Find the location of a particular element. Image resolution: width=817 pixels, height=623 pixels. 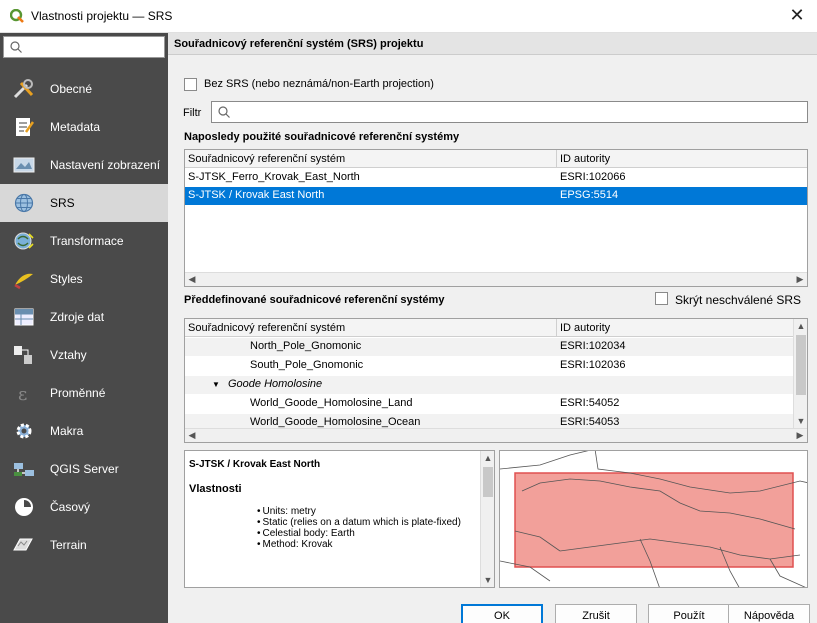

table-row: North_Pole_Gnomonic ESRI:102034 is located at coordinates (489, 347).